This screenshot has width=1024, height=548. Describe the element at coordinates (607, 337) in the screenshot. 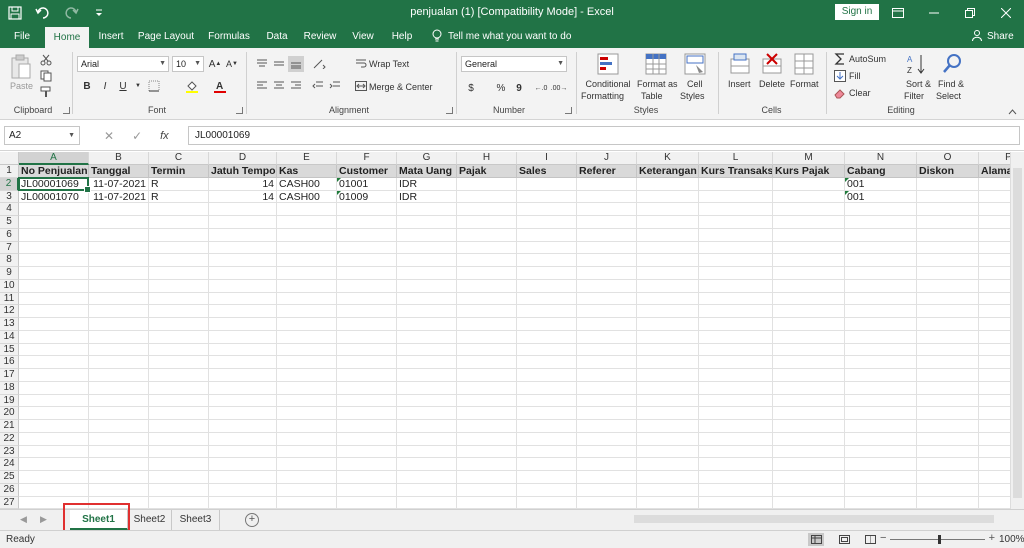

I see `cell-j14` at that location.